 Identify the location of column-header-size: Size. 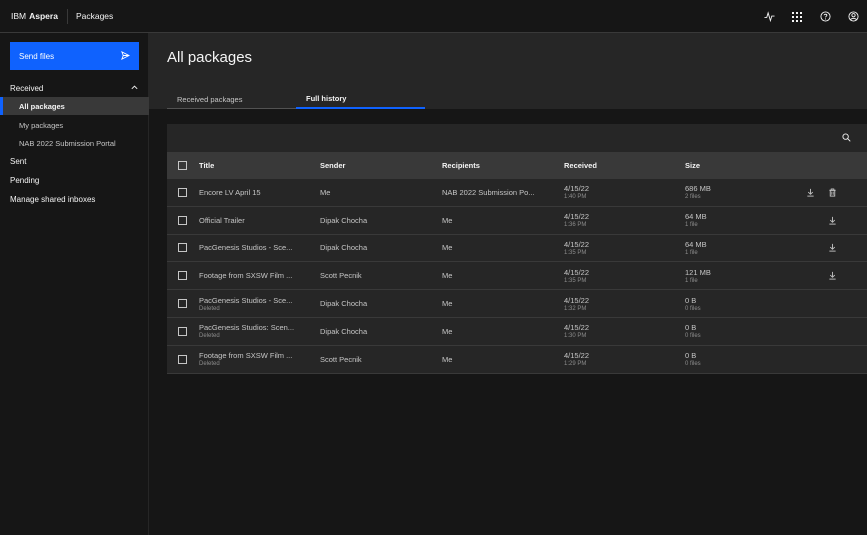
(740, 165).